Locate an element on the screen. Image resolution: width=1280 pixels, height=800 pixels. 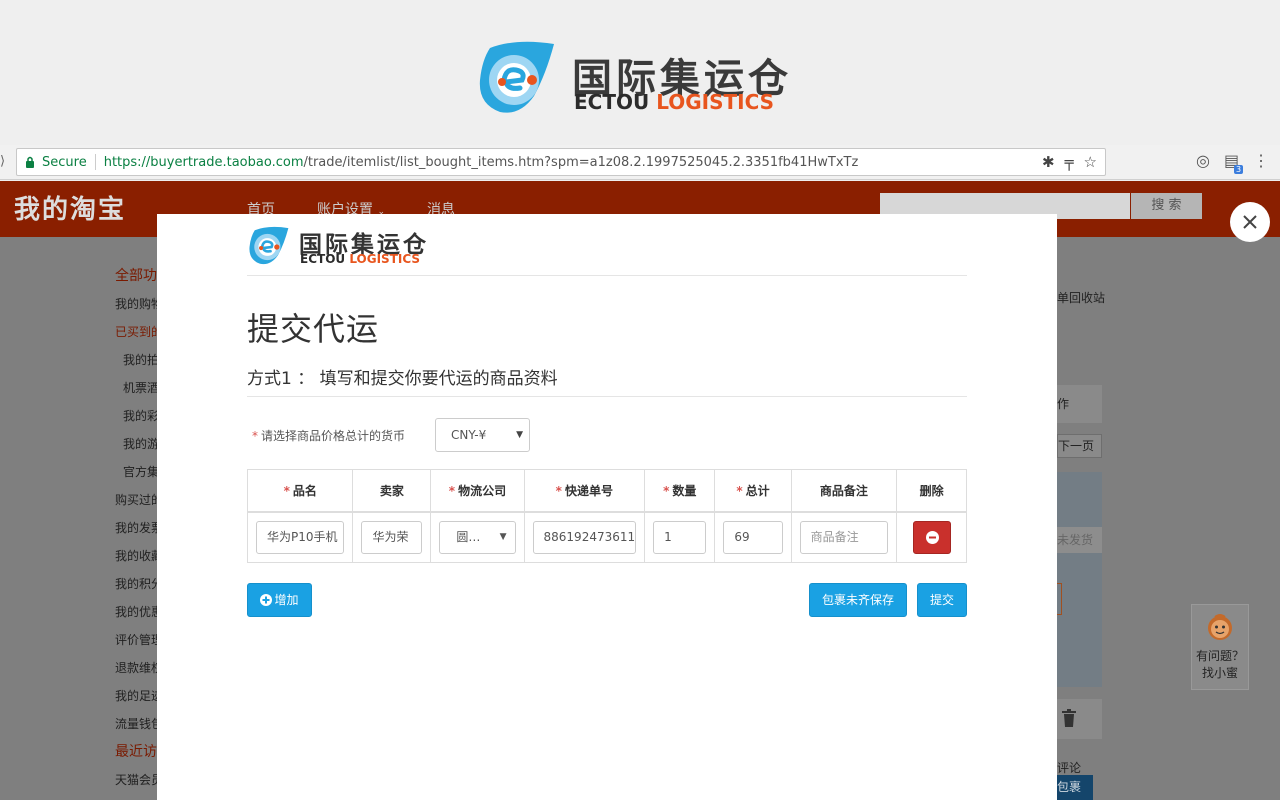
currency-row: * 请选择商品价格总计的货币 CNY-¥ ▼ is located at coordinates (607, 433).